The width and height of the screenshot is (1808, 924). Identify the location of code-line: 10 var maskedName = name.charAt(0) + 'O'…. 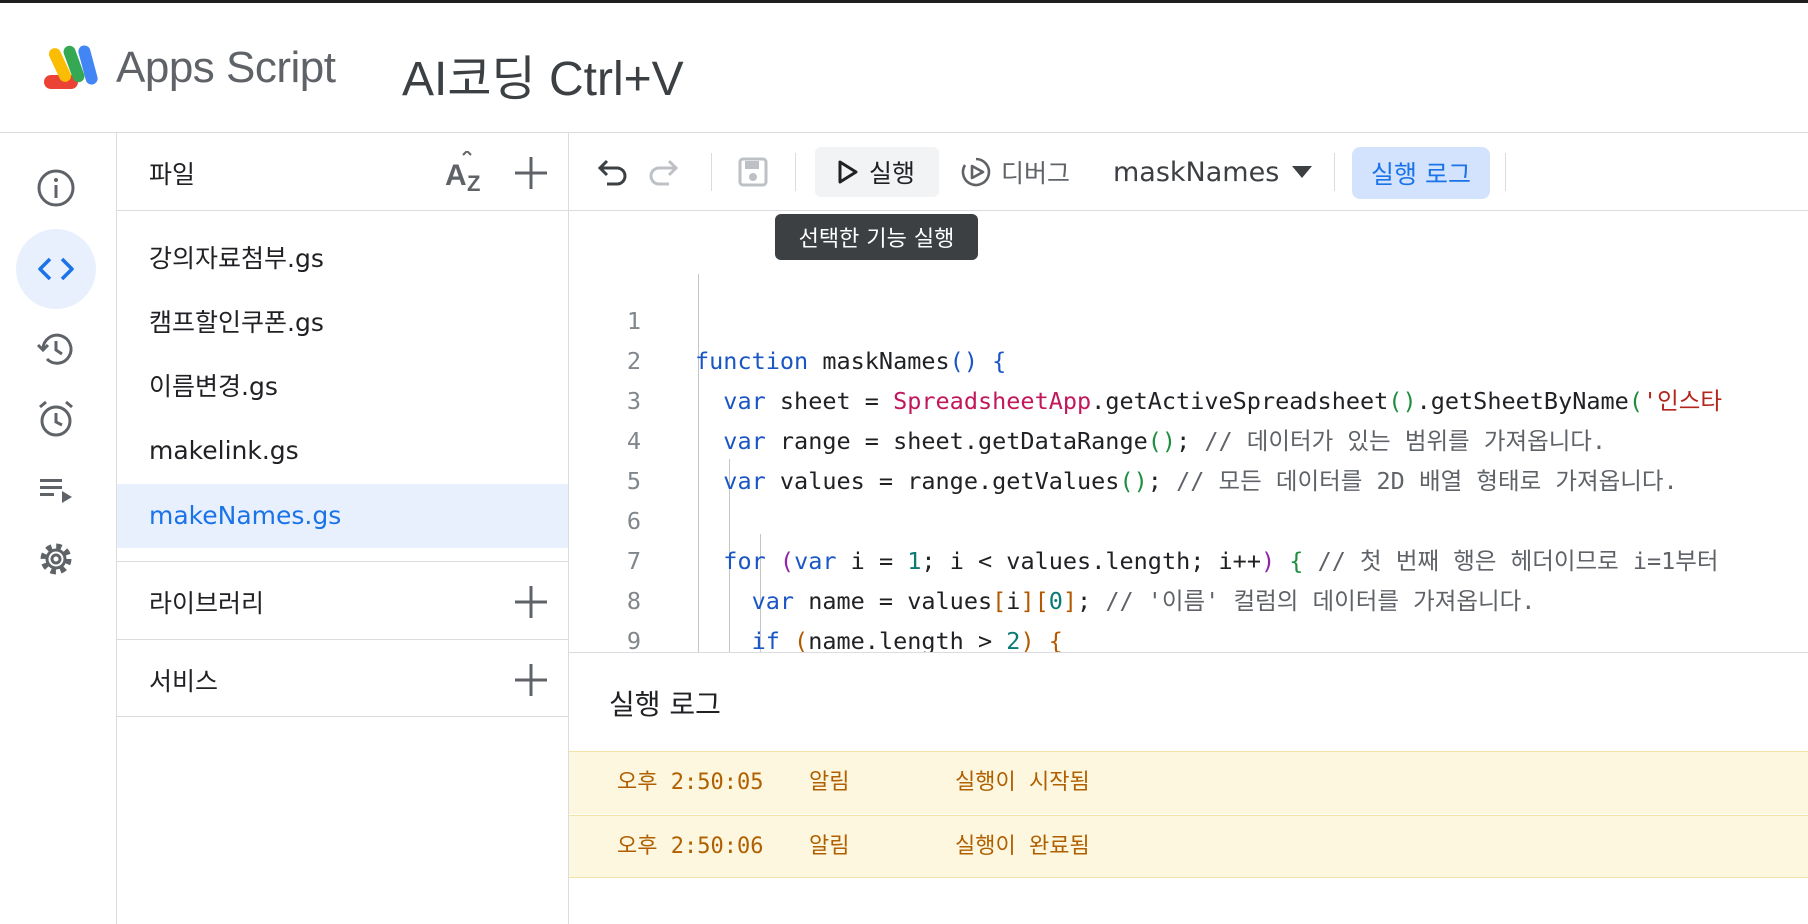
(1188, 636).